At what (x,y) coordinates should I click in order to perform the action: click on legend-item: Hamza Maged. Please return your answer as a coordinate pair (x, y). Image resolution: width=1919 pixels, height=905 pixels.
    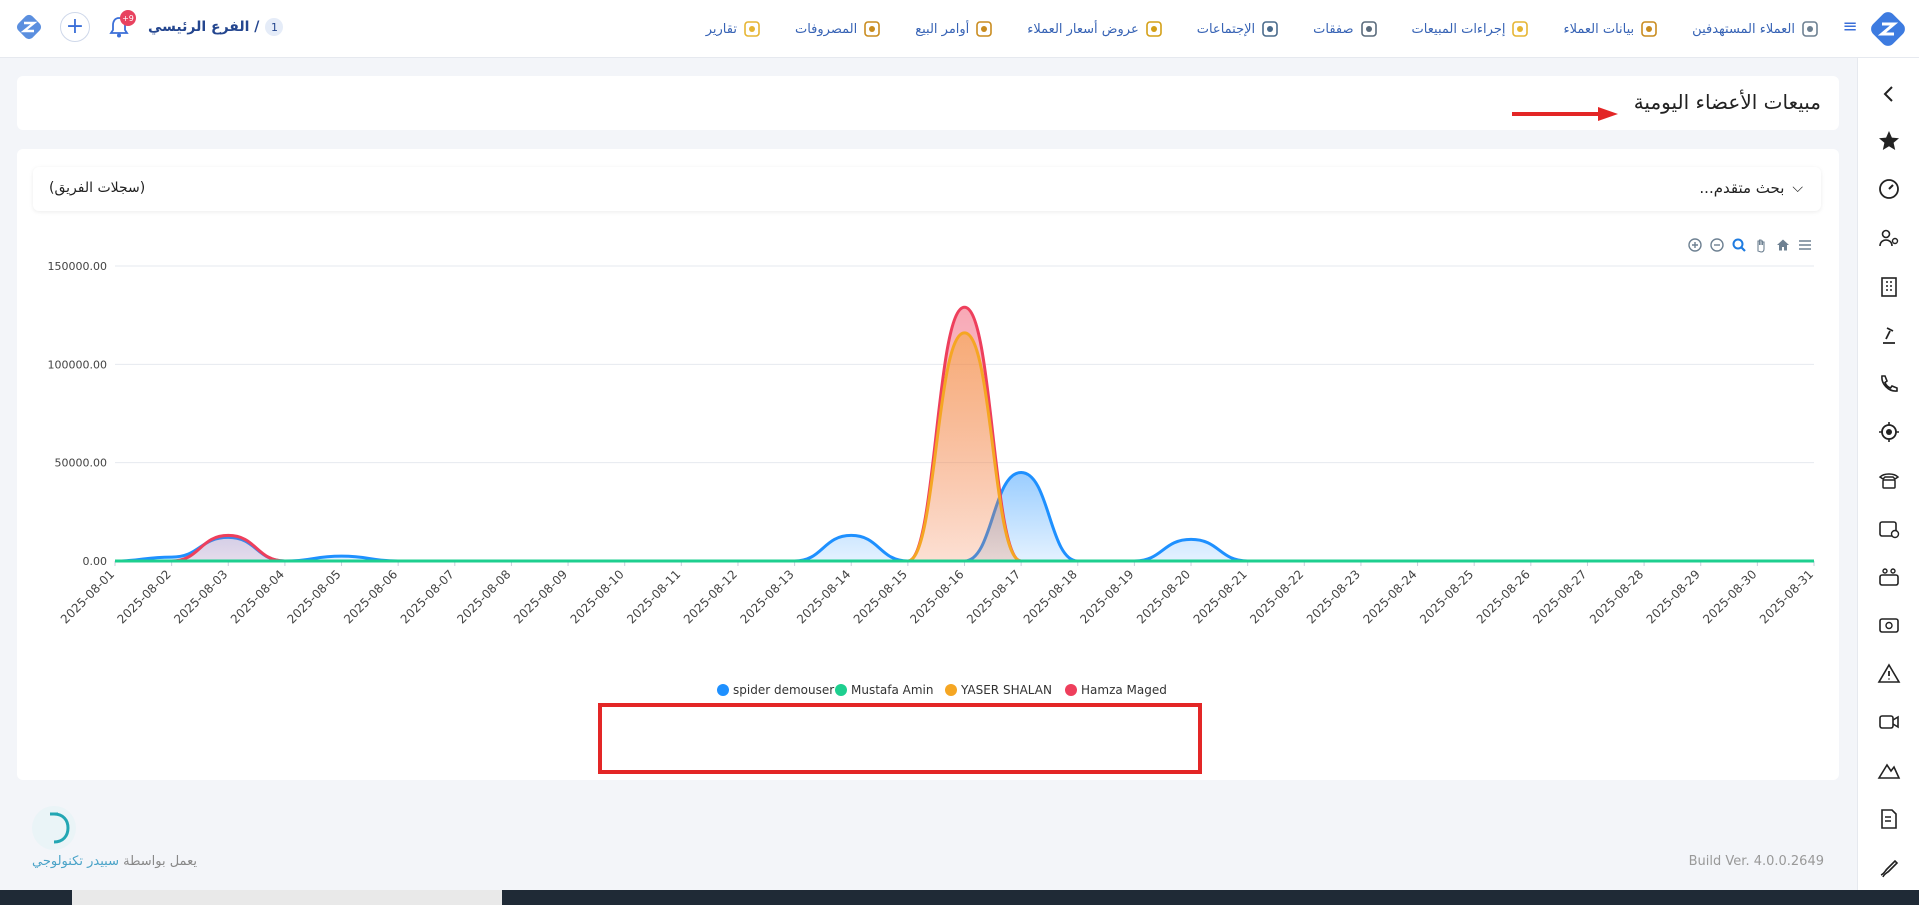
    Looking at the image, I should click on (1116, 690).